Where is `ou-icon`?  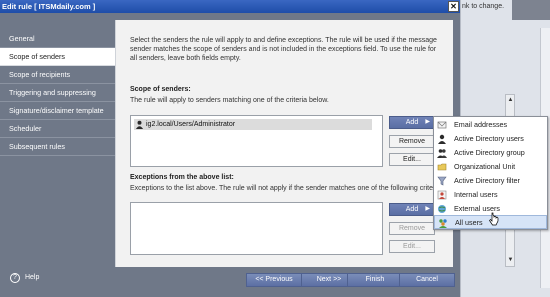
ou-icon is located at coordinates (442, 167).